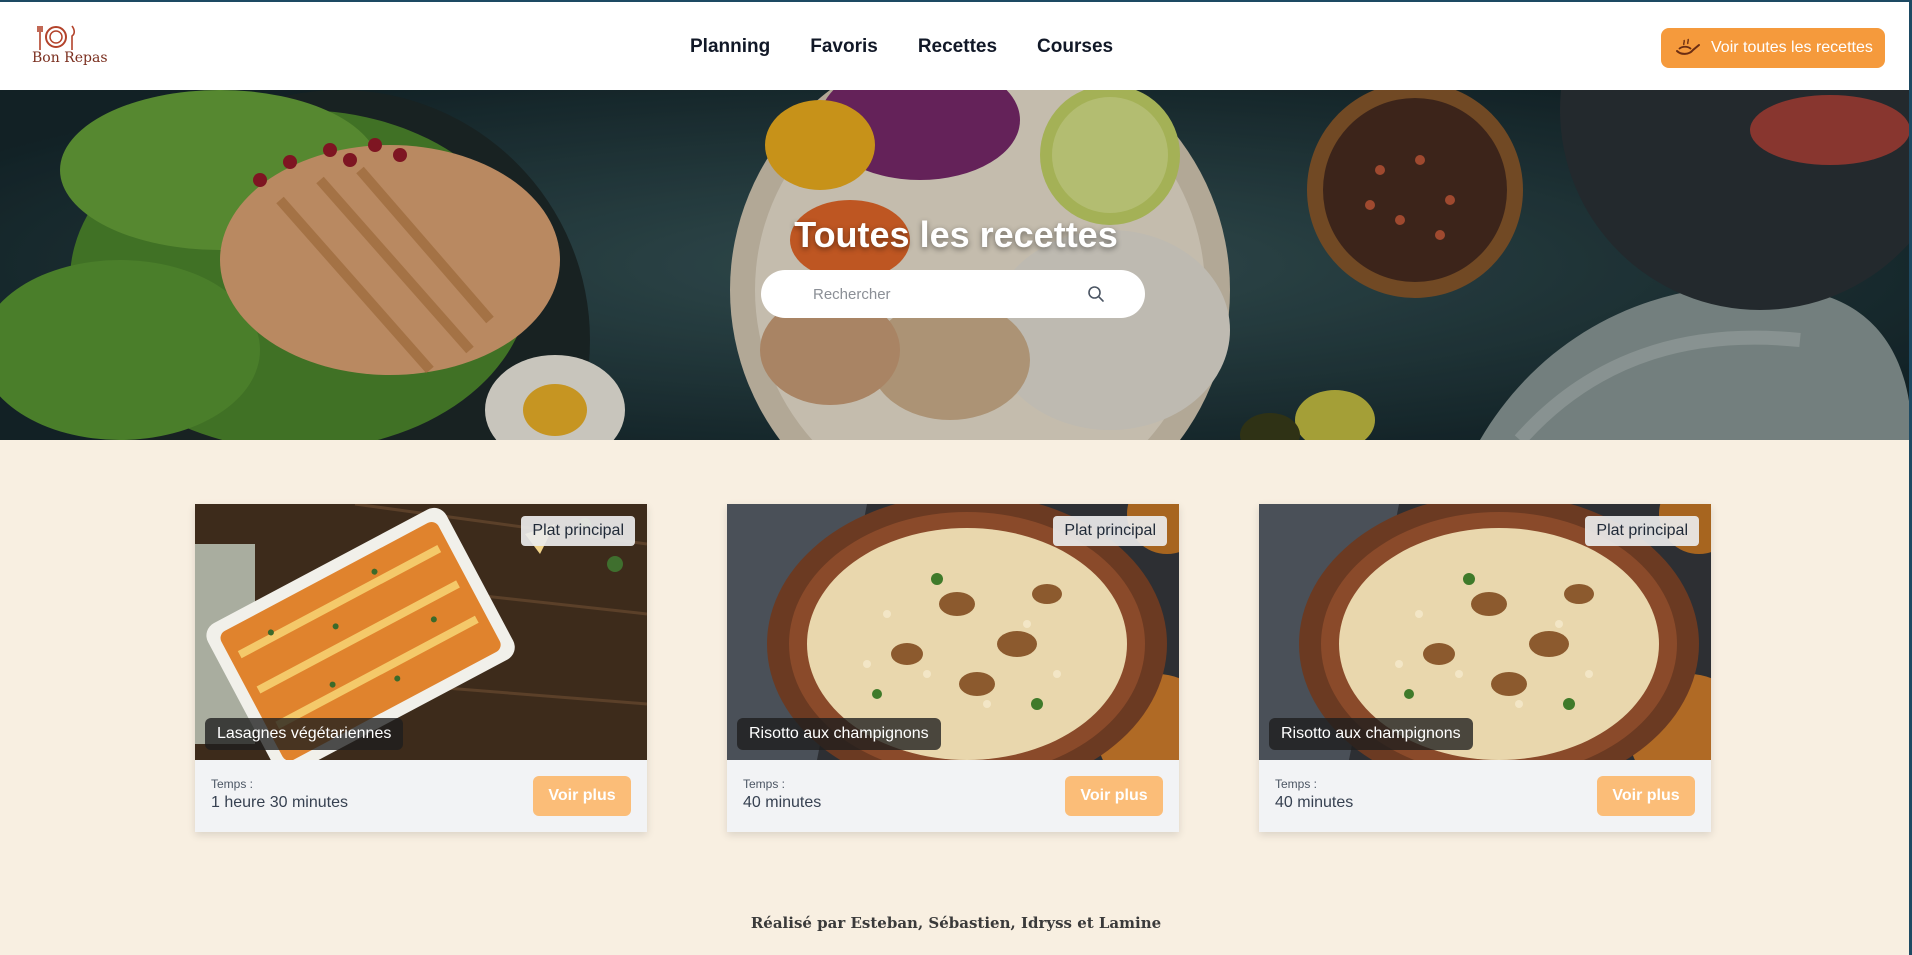 This screenshot has width=1912, height=955. I want to click on search-icon, so click(1096, 294).